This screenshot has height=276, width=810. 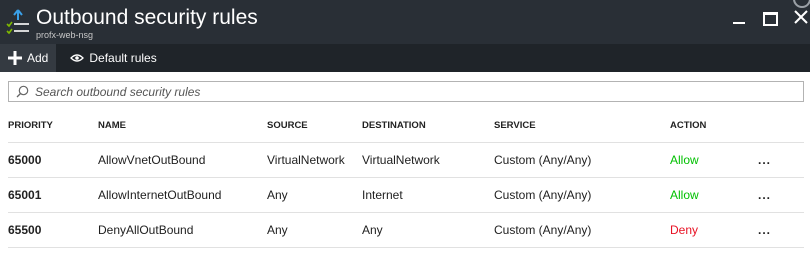 I want to click on command-bar: Add Default rules, so click(x=405, y=58).